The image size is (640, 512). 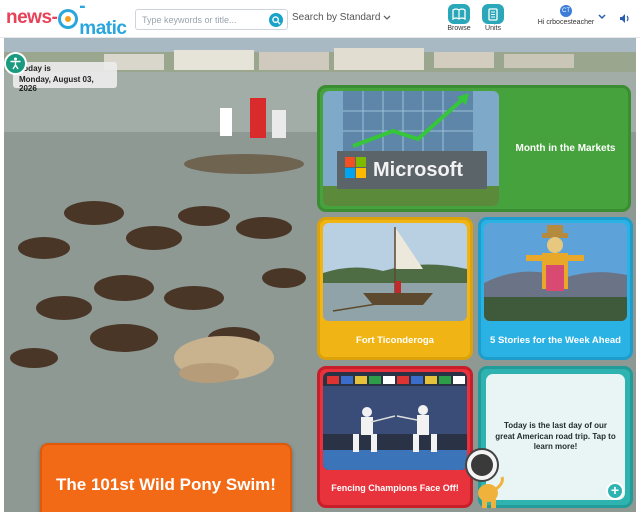 What do you see at coordinates (493, 14) in the screenshot?
I see `document-icon` at bounding box center [493, 14].